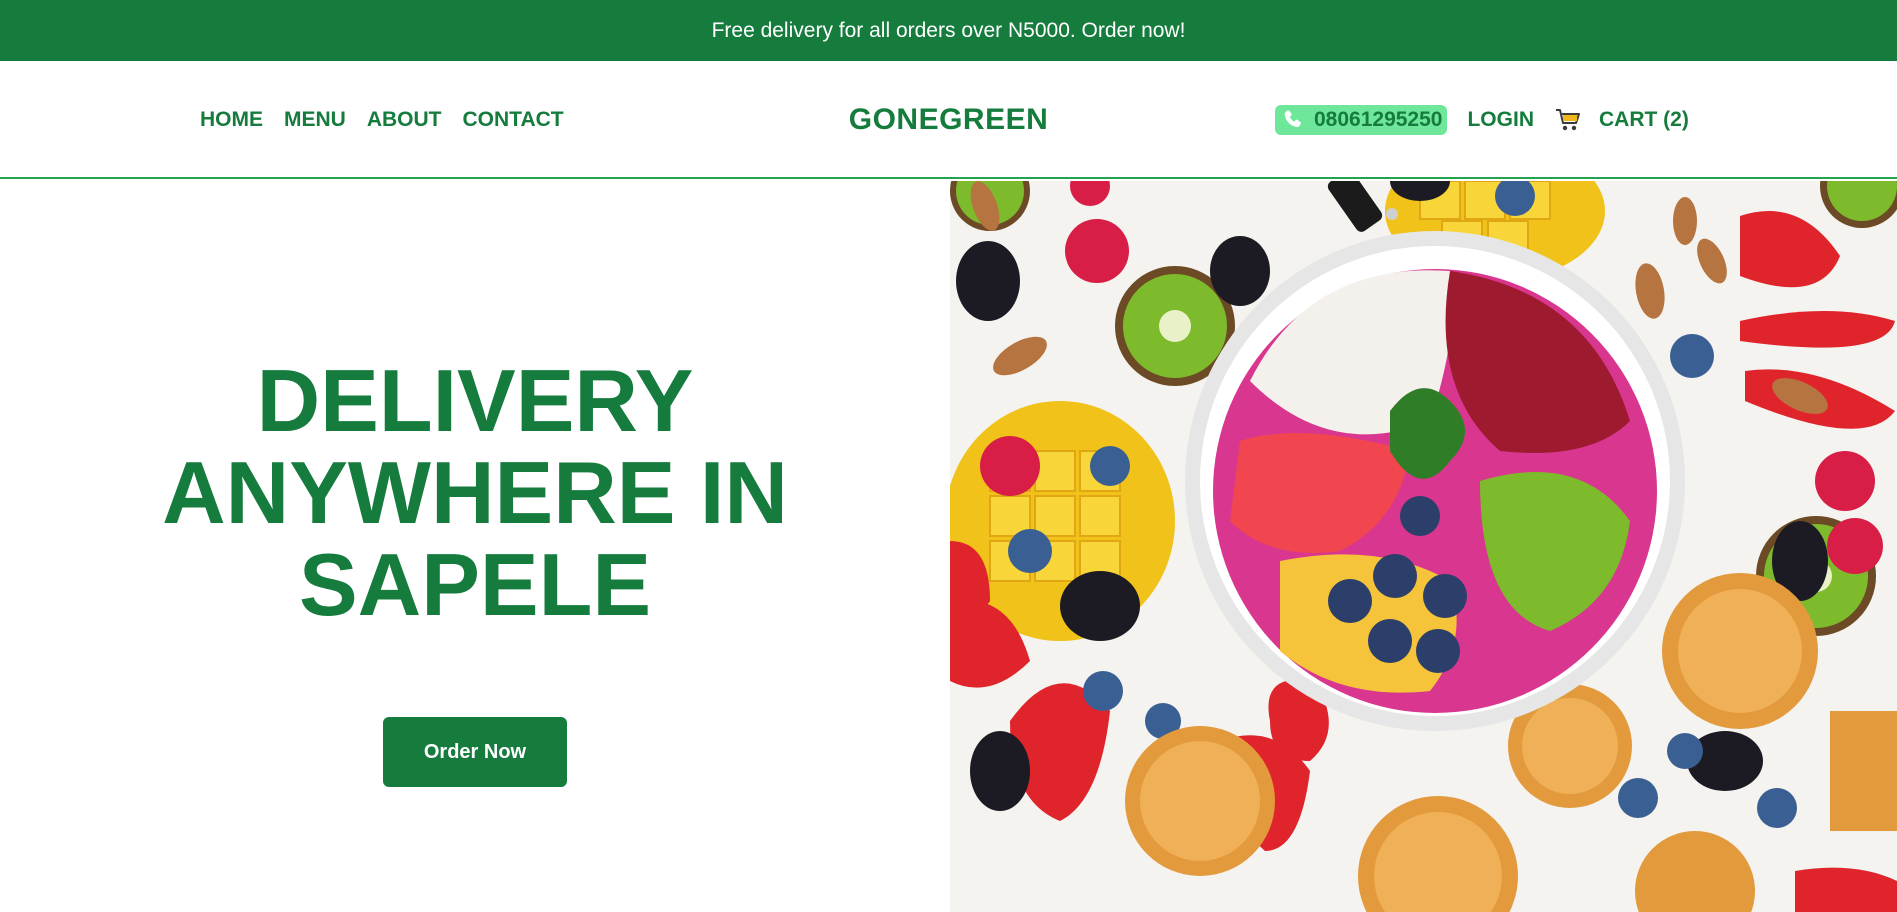  I want to click on shopping-cart-icon, so click(1568, 120).